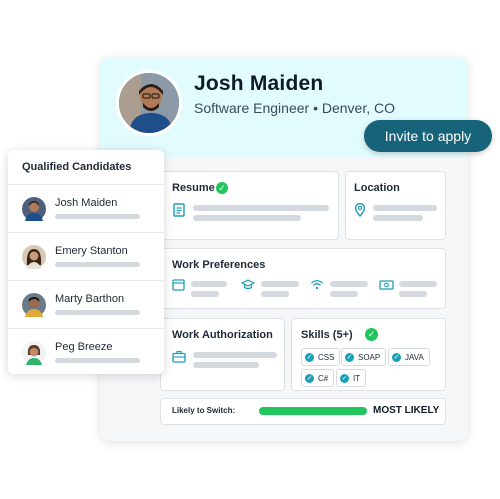 The image size is (500, 499). What do you see at coordinates (386, 285) in the screenshot?
I see `money-icon` at bounding box center [386, 285].